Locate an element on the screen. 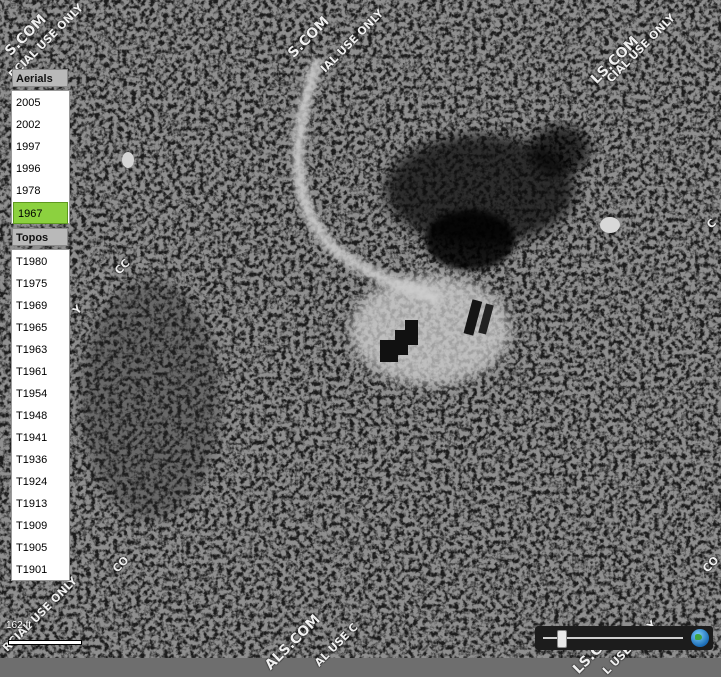 The height and width of the screenshot is (677, 721). topo-year-item: T1909 is located at coordinates (40, 526).